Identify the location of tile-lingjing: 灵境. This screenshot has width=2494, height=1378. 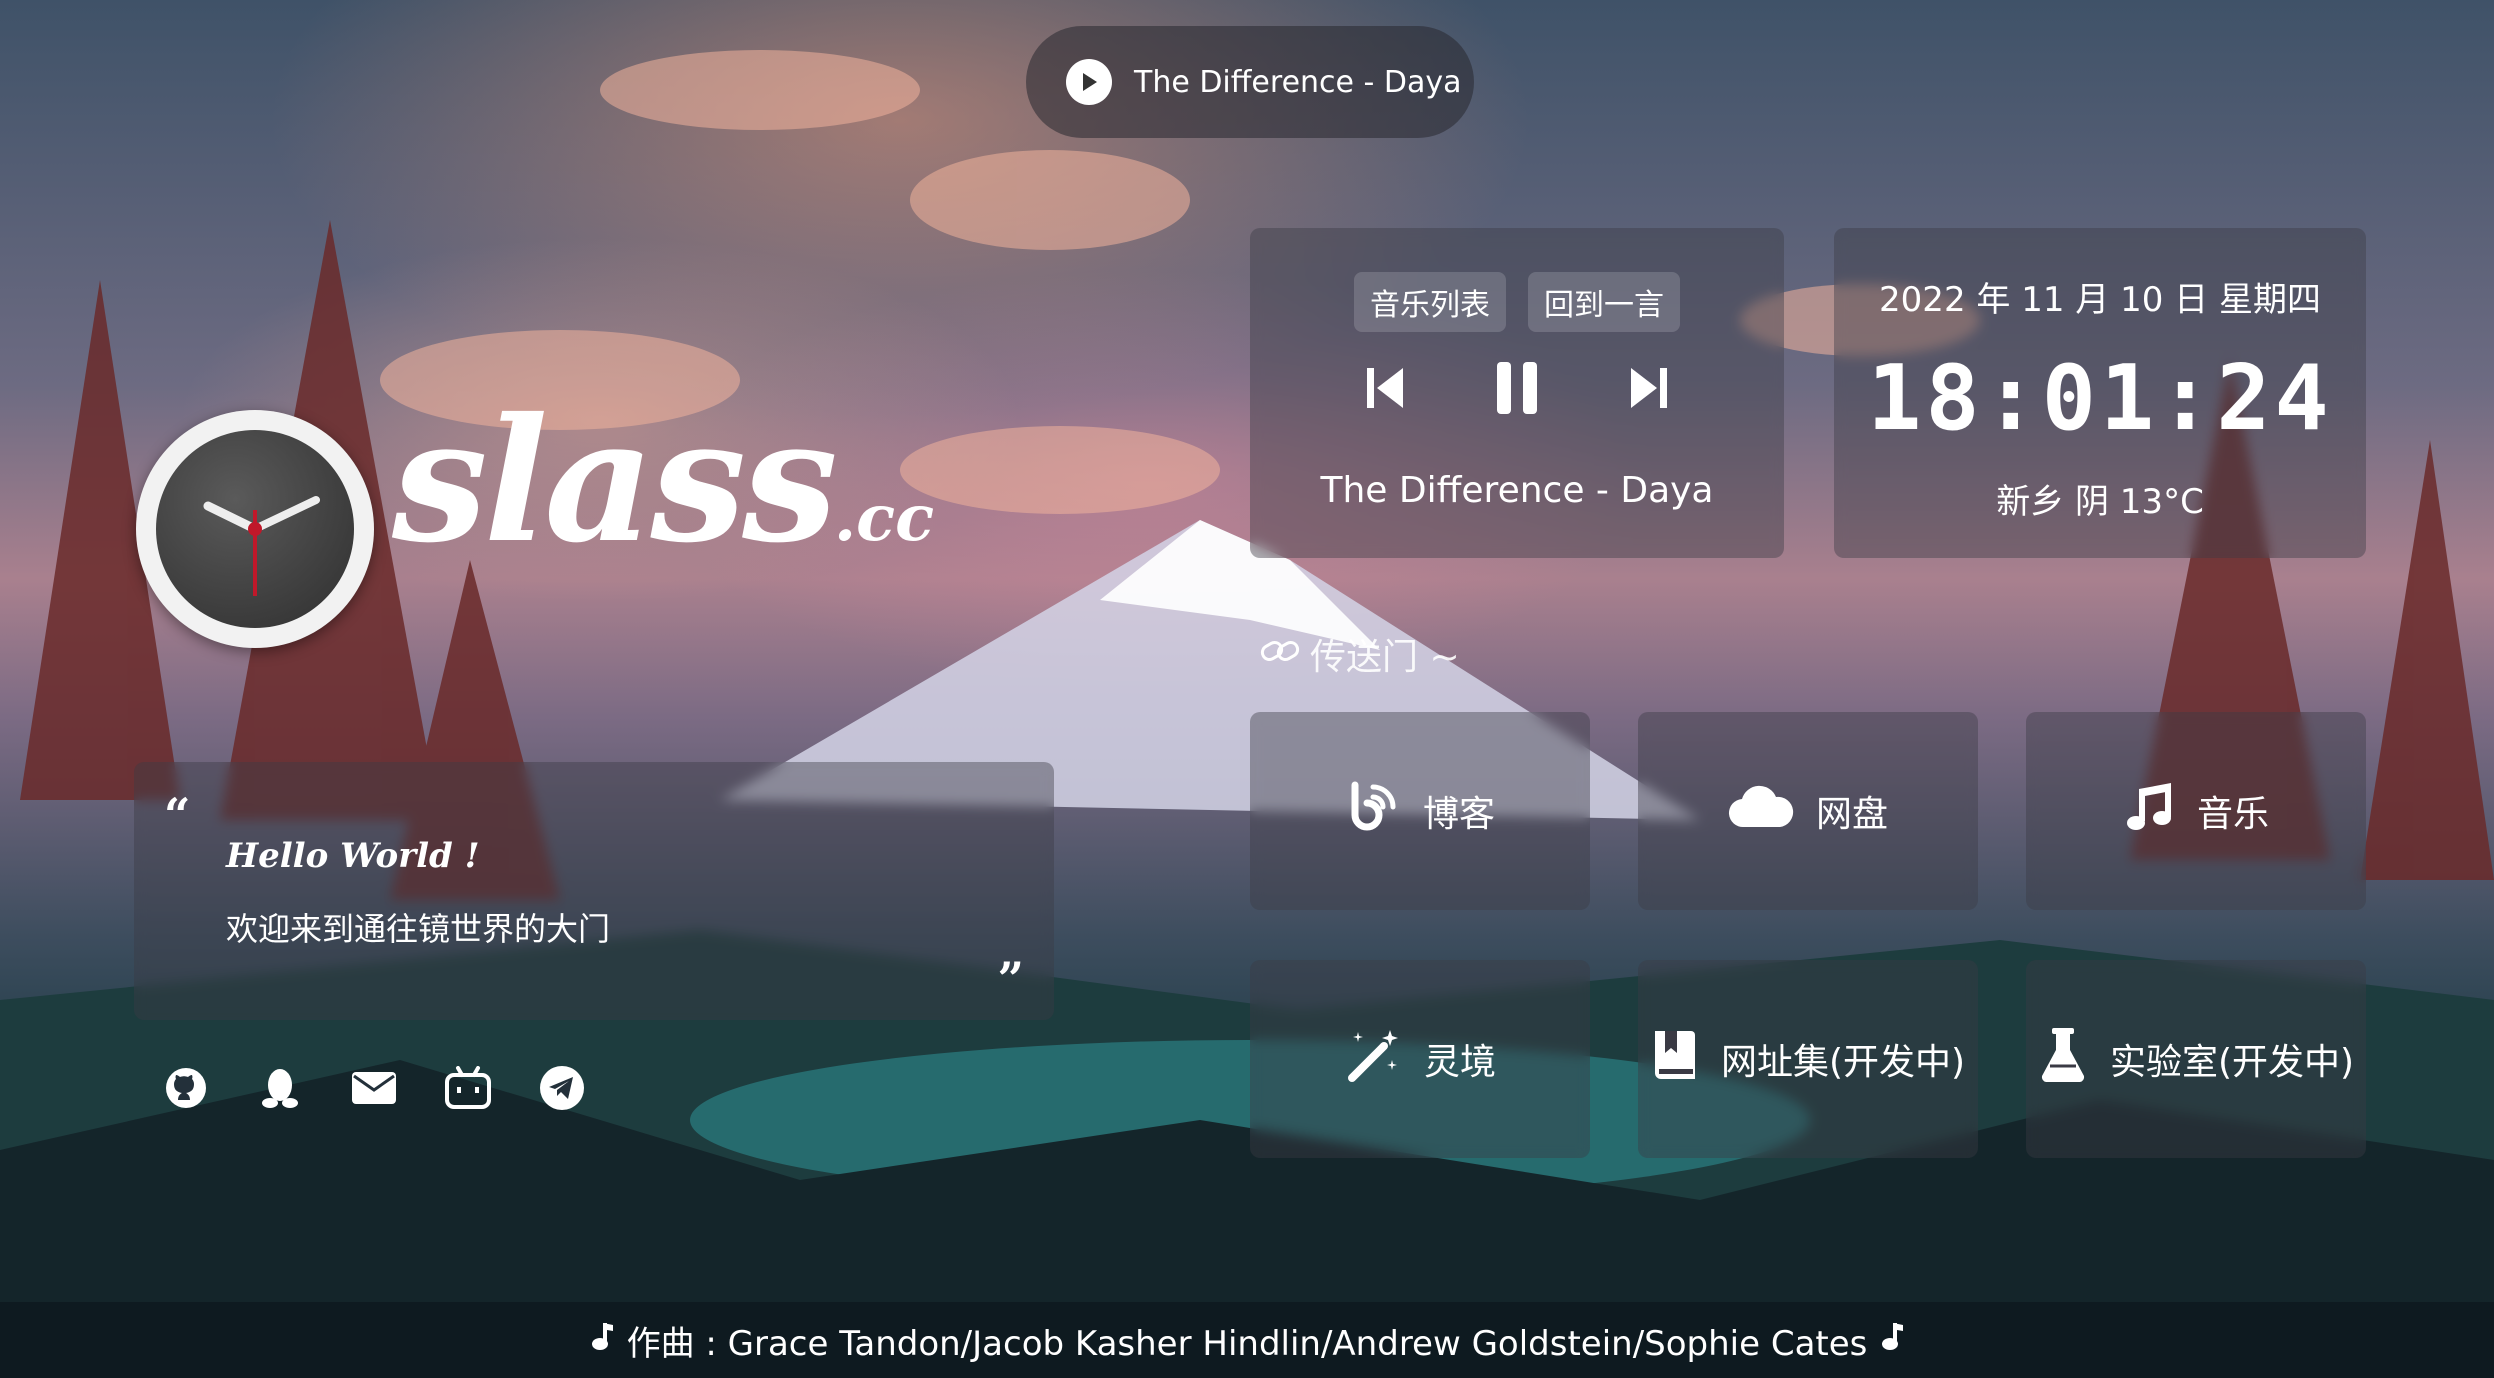
(1420, 1059).